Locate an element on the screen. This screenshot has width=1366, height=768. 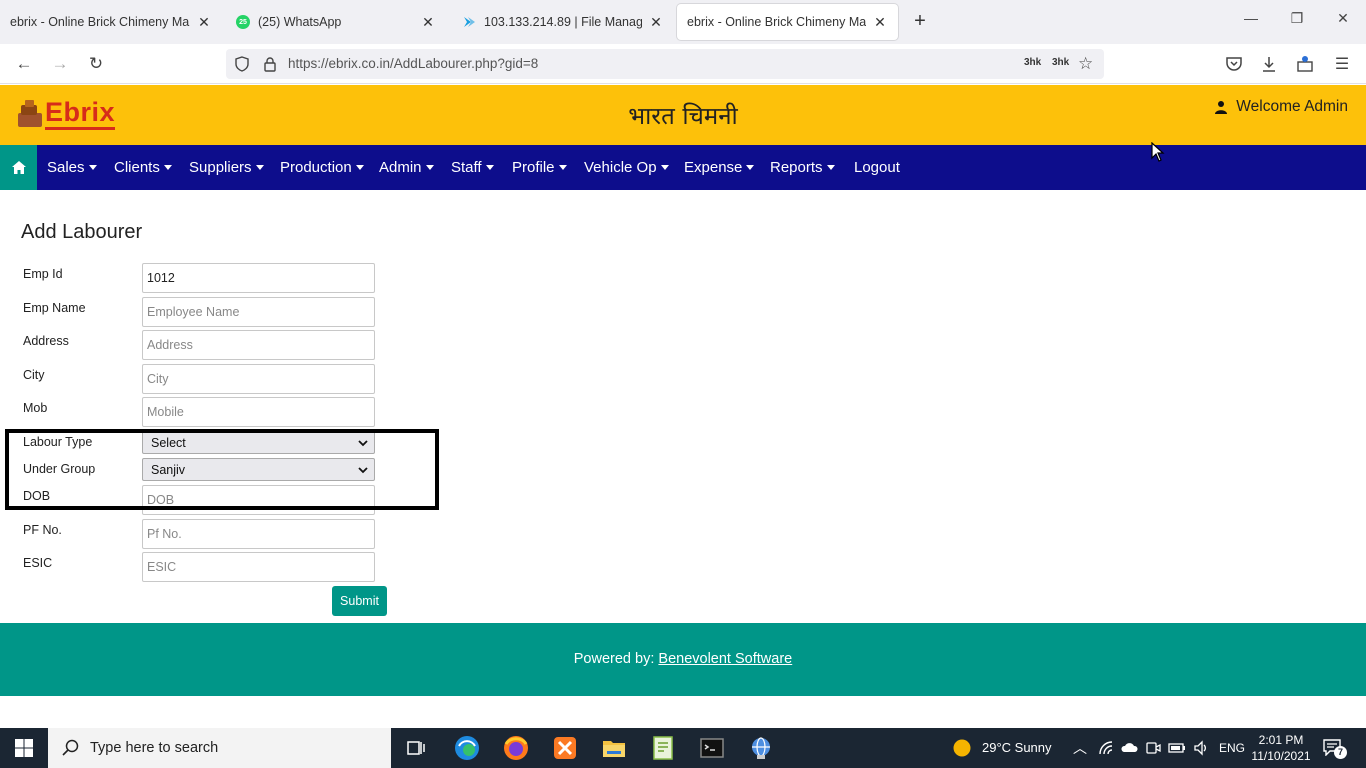
browser-tab: 25 (25) WhatsApp ✕ is located at coordinates (336, 22).